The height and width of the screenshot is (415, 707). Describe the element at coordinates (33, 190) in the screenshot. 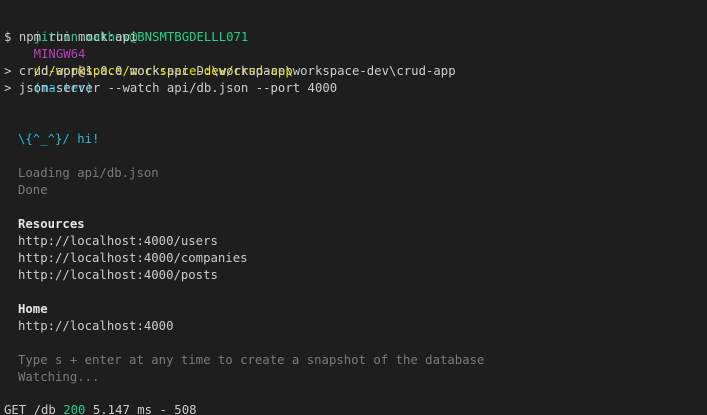

I see `done-text: Done` at that location.